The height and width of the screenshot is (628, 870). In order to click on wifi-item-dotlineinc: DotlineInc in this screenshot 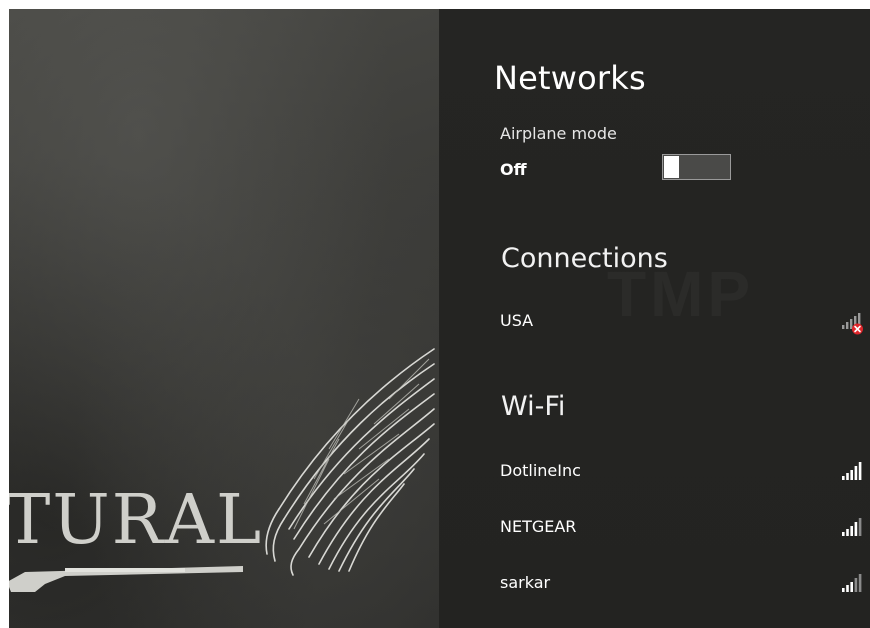, I will do `click(654, 471)`.